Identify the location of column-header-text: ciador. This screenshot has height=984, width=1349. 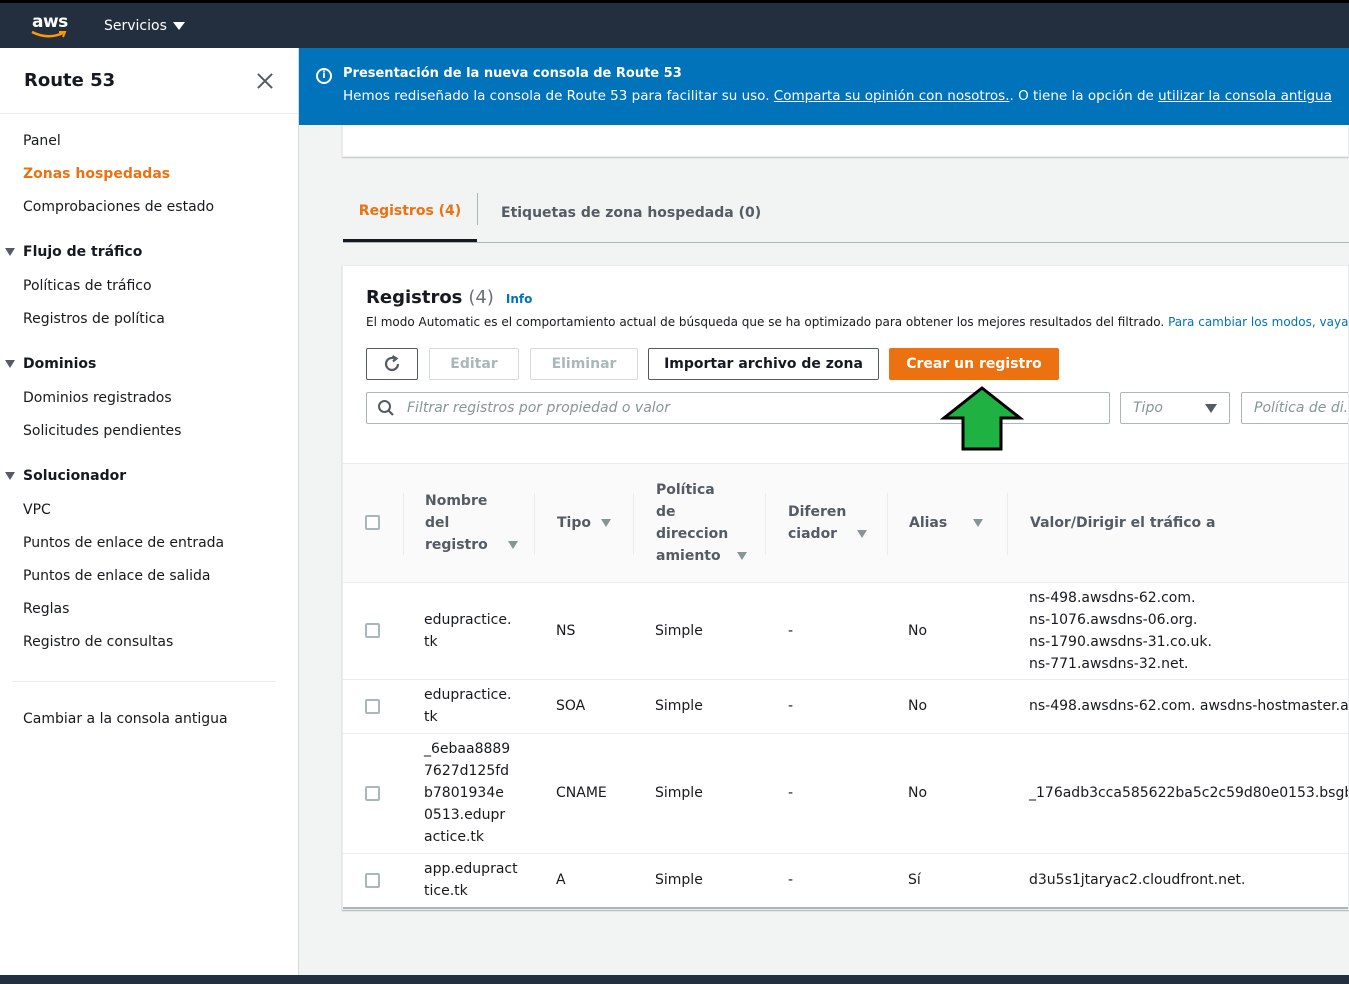
(813, 534).